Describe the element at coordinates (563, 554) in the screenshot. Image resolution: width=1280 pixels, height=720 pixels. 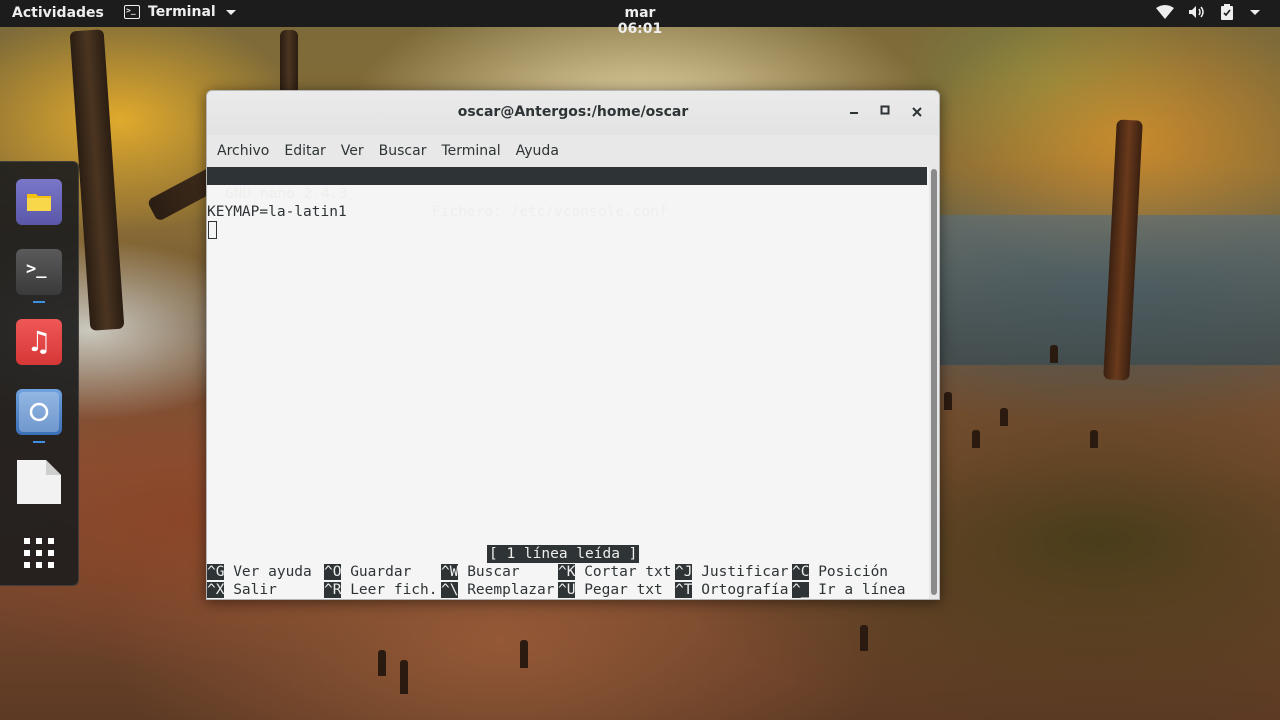
I see `nano-status-message: [ 1 línea leída ]` at that location.